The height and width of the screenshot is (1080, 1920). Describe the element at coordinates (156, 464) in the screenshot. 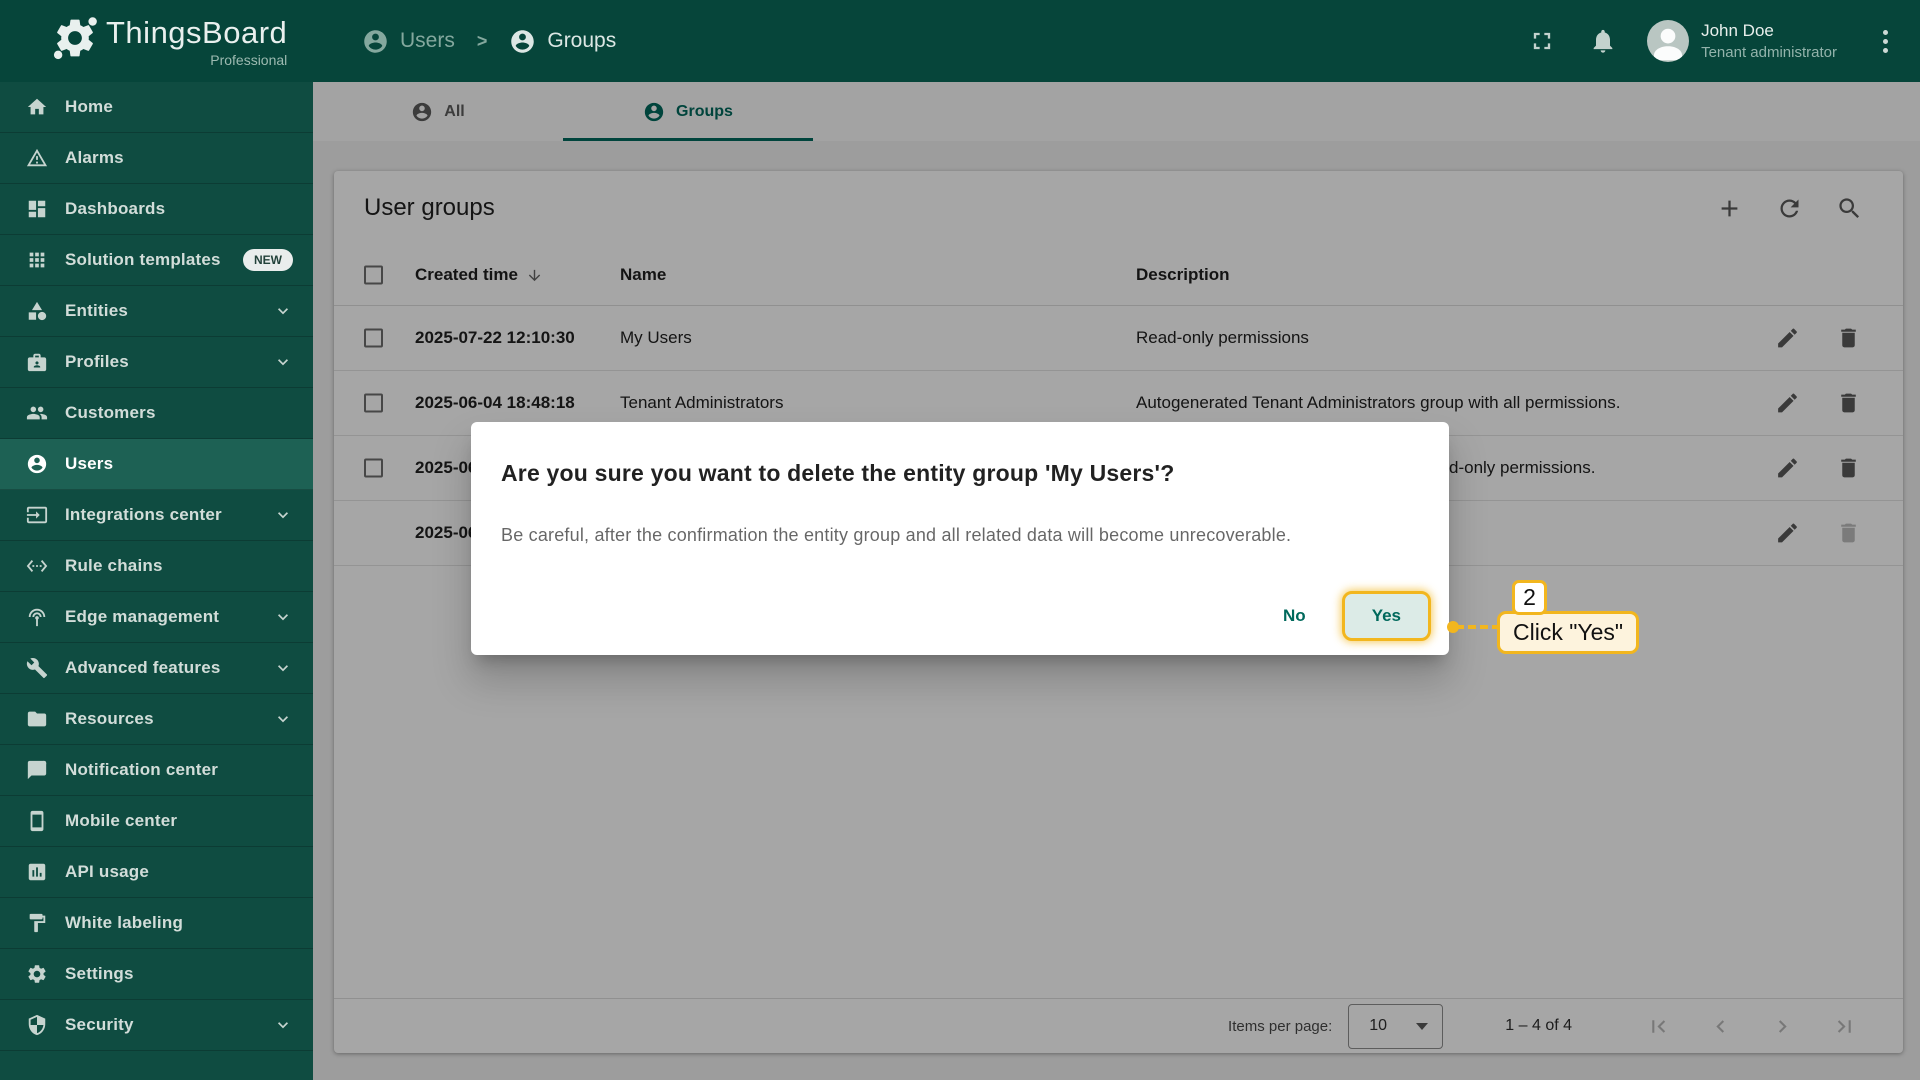

I see `sidebar-item-users: Users` at that location.